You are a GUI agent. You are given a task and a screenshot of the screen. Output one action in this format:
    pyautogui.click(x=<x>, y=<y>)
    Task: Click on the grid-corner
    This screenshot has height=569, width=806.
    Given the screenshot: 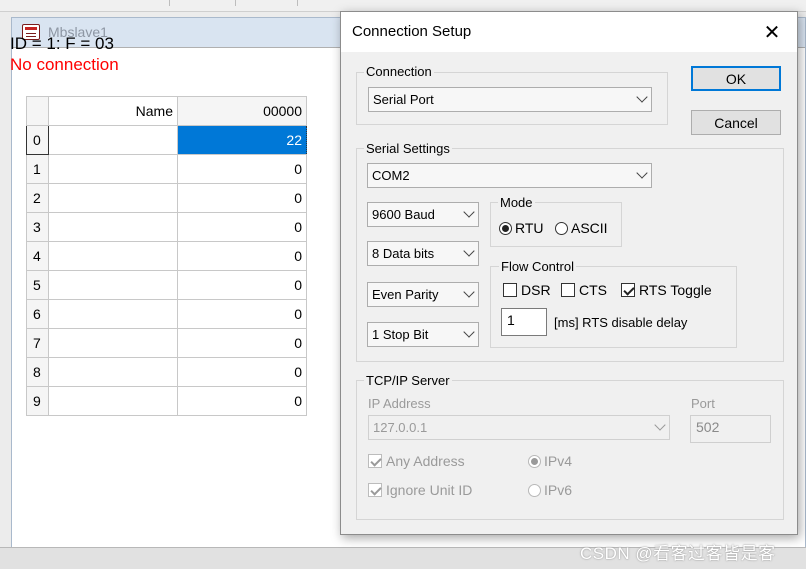 What is the action you would take?
    pyautogui.click(x=37, y=111)
    